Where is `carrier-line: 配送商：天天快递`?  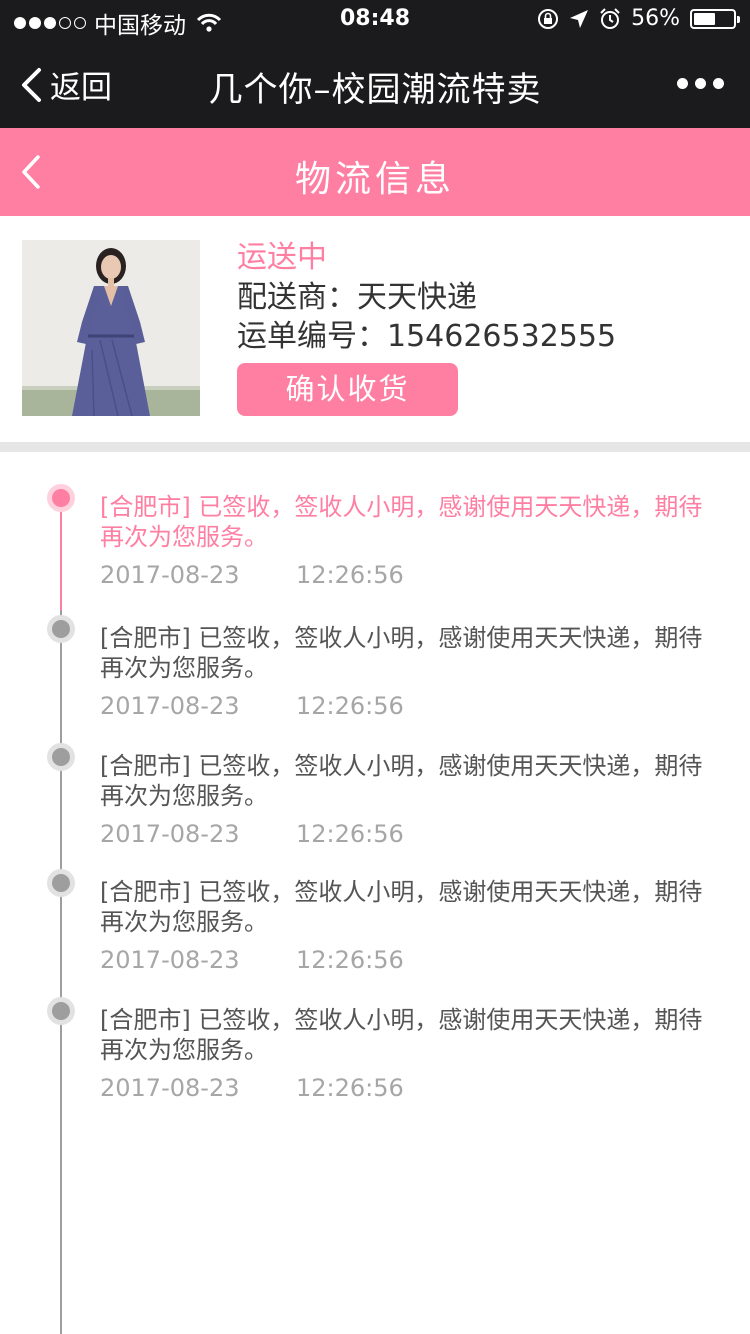 carrier-line: 配送商：天天快递 is located at coordinates (426, 297).